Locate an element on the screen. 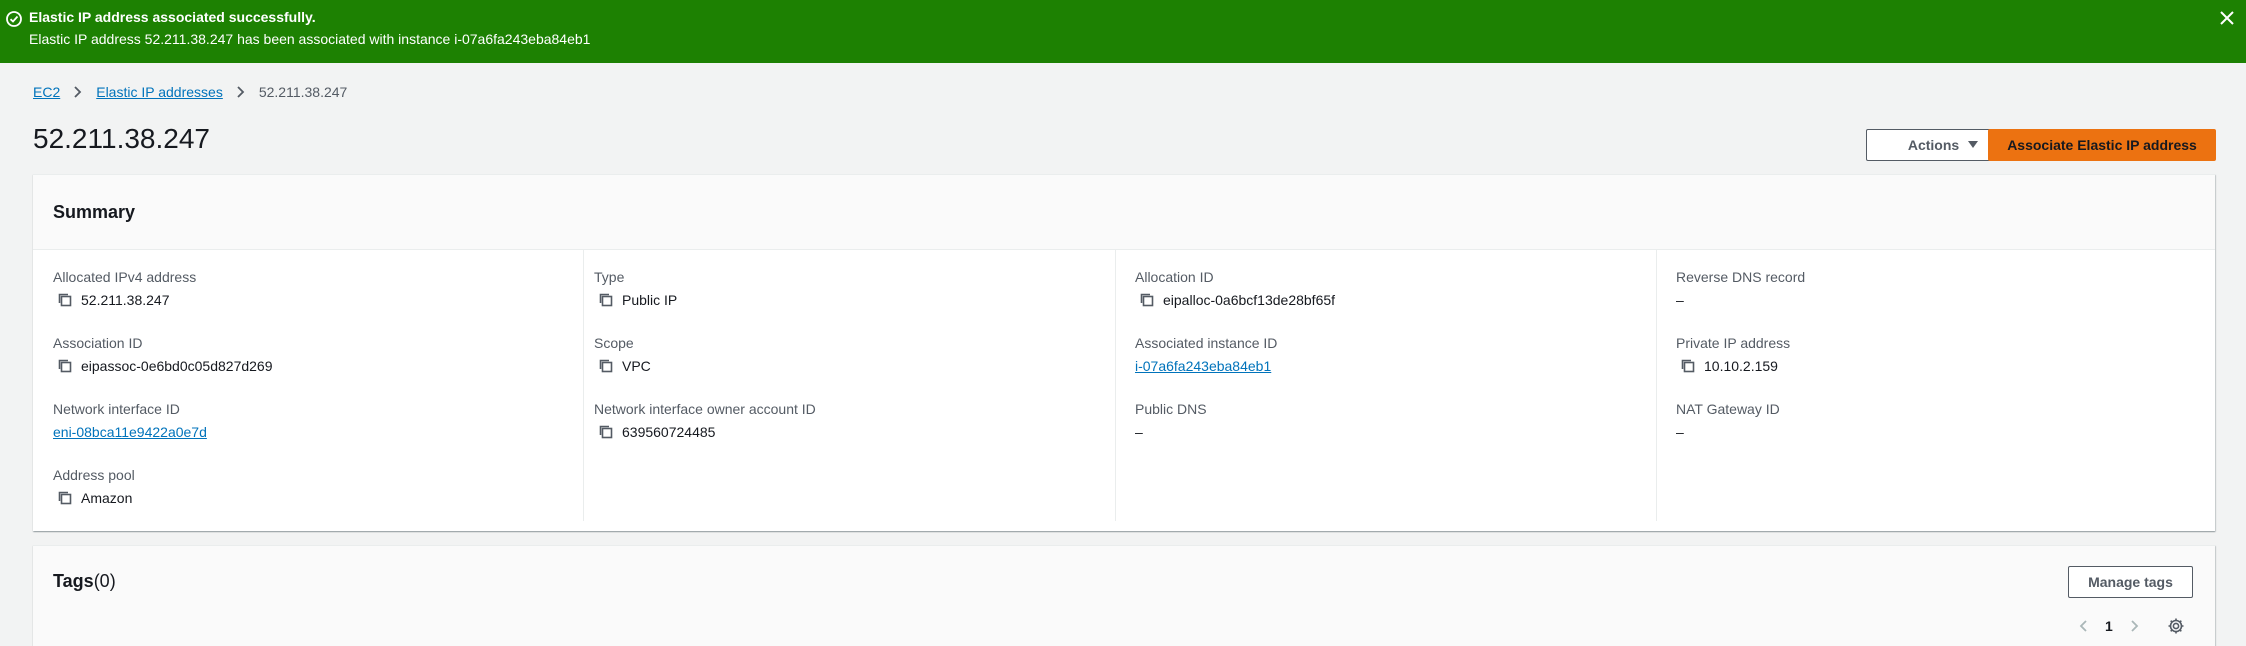 This screenshot has width=2246, height=646. tags-title: Tags(0) is located at coordinates (84, 581).